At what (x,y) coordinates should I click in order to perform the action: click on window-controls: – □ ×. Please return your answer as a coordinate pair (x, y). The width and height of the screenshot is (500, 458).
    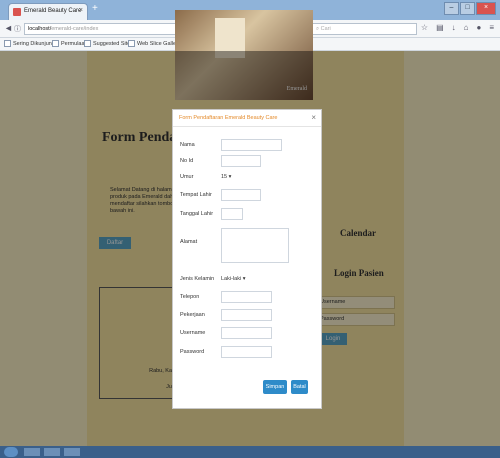
    Looking at the image, I should click on (470, 8).